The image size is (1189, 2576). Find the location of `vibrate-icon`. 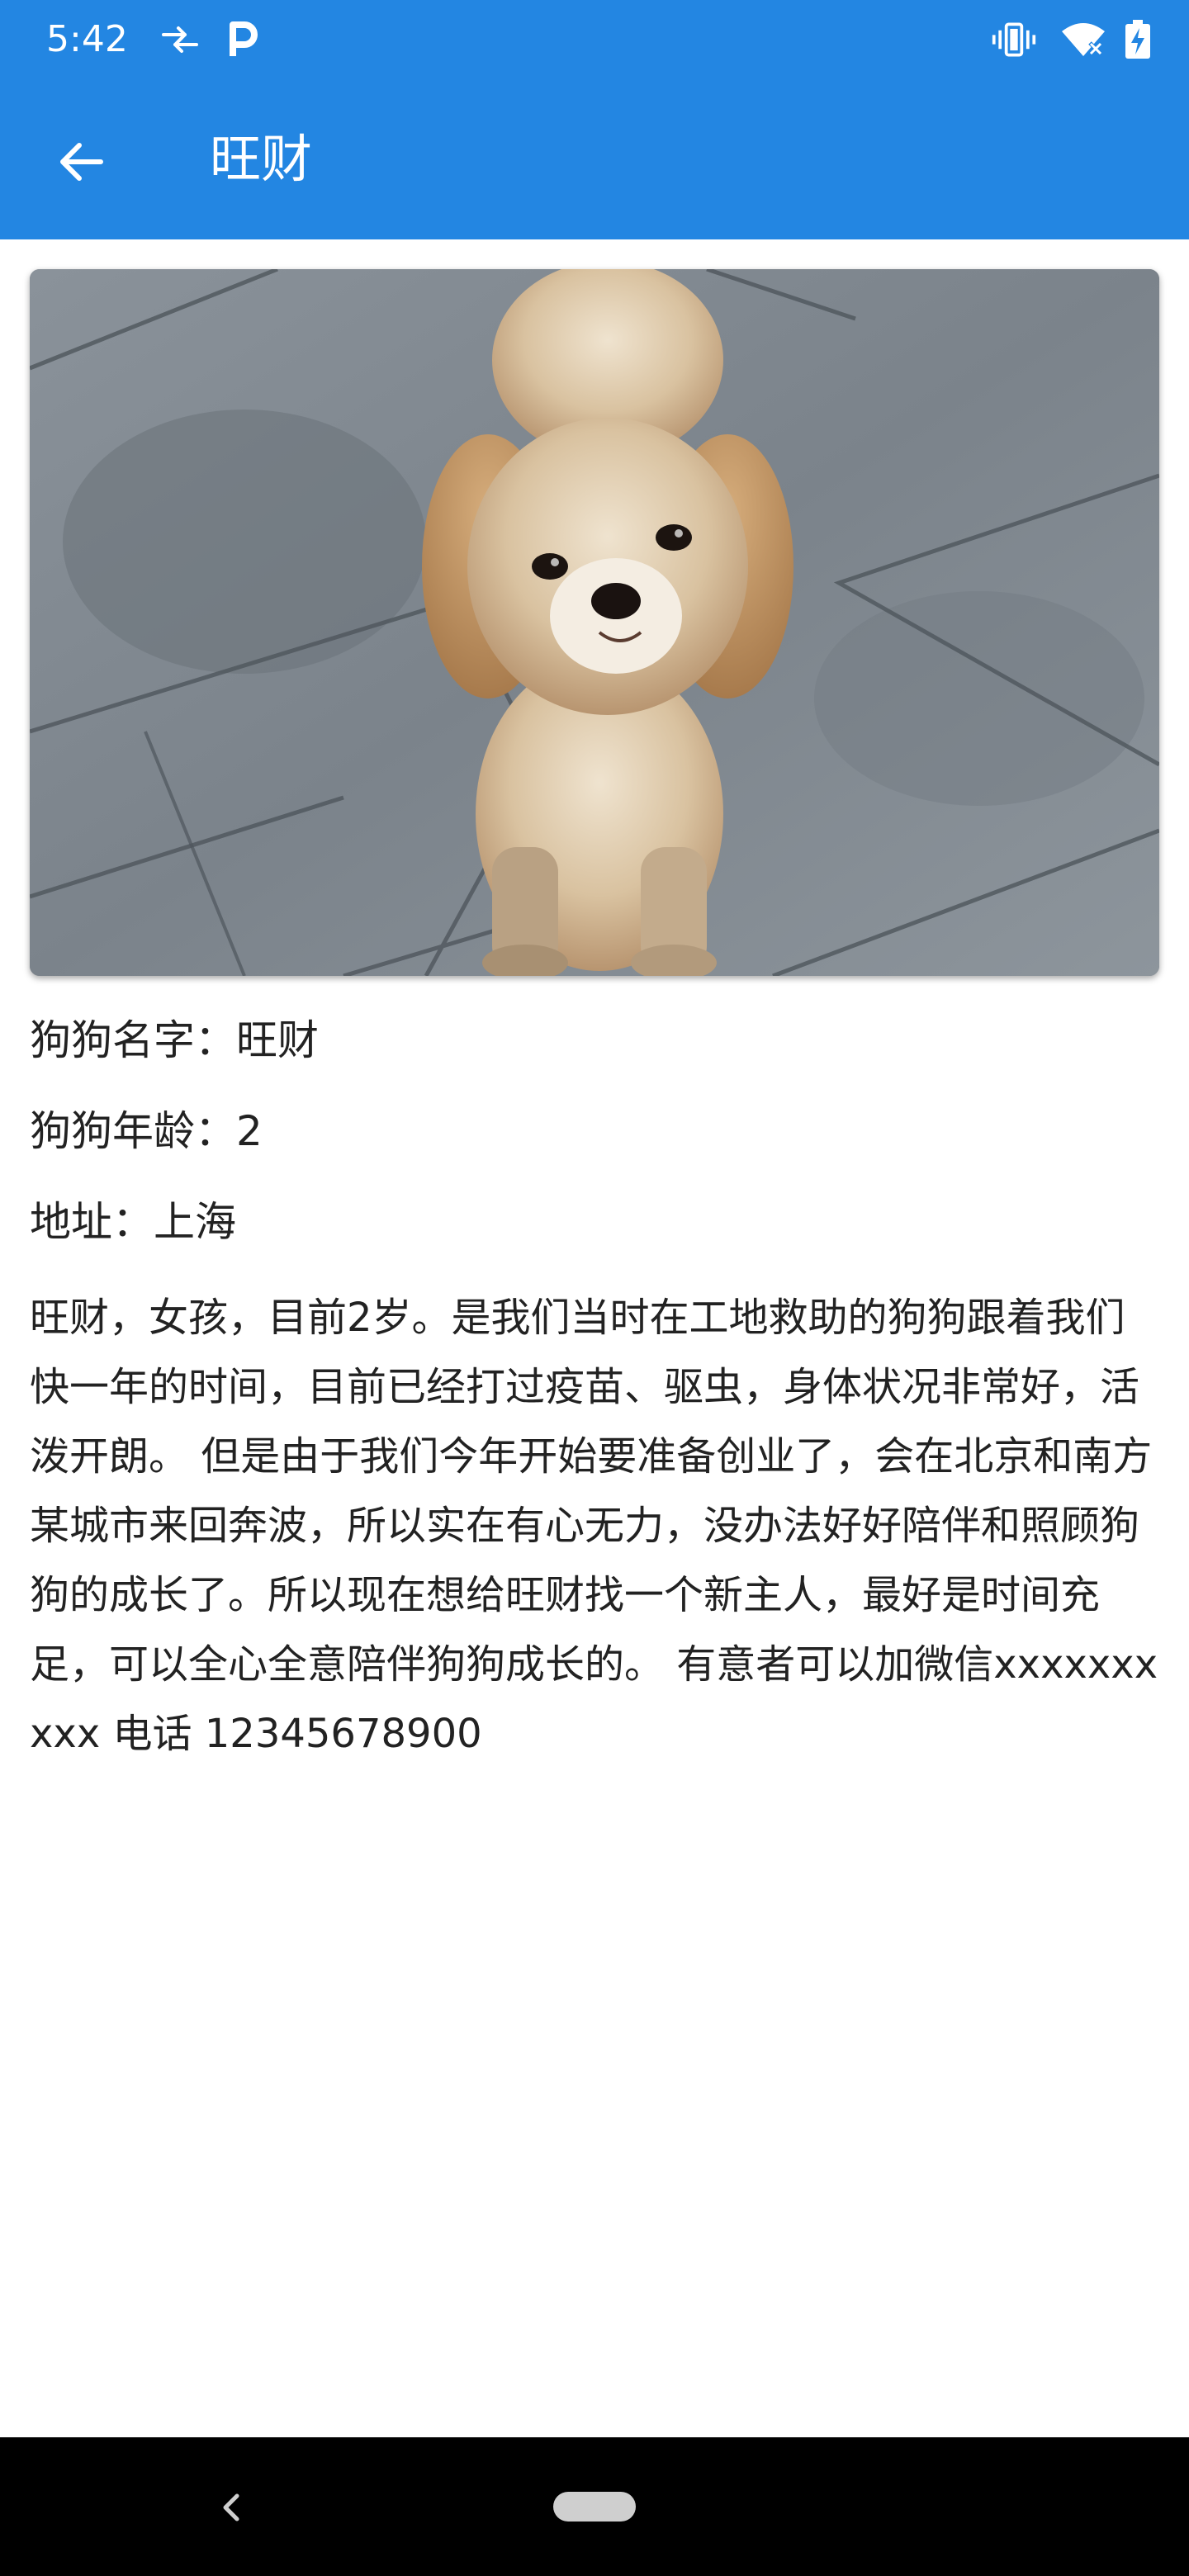

vibrate-icon is located at coordinates (1014, 39).